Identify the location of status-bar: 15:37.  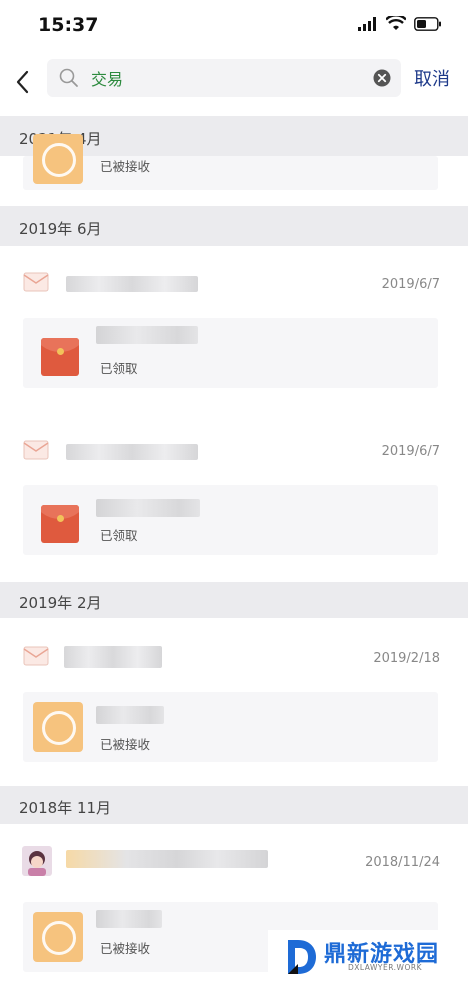
(234, 25).